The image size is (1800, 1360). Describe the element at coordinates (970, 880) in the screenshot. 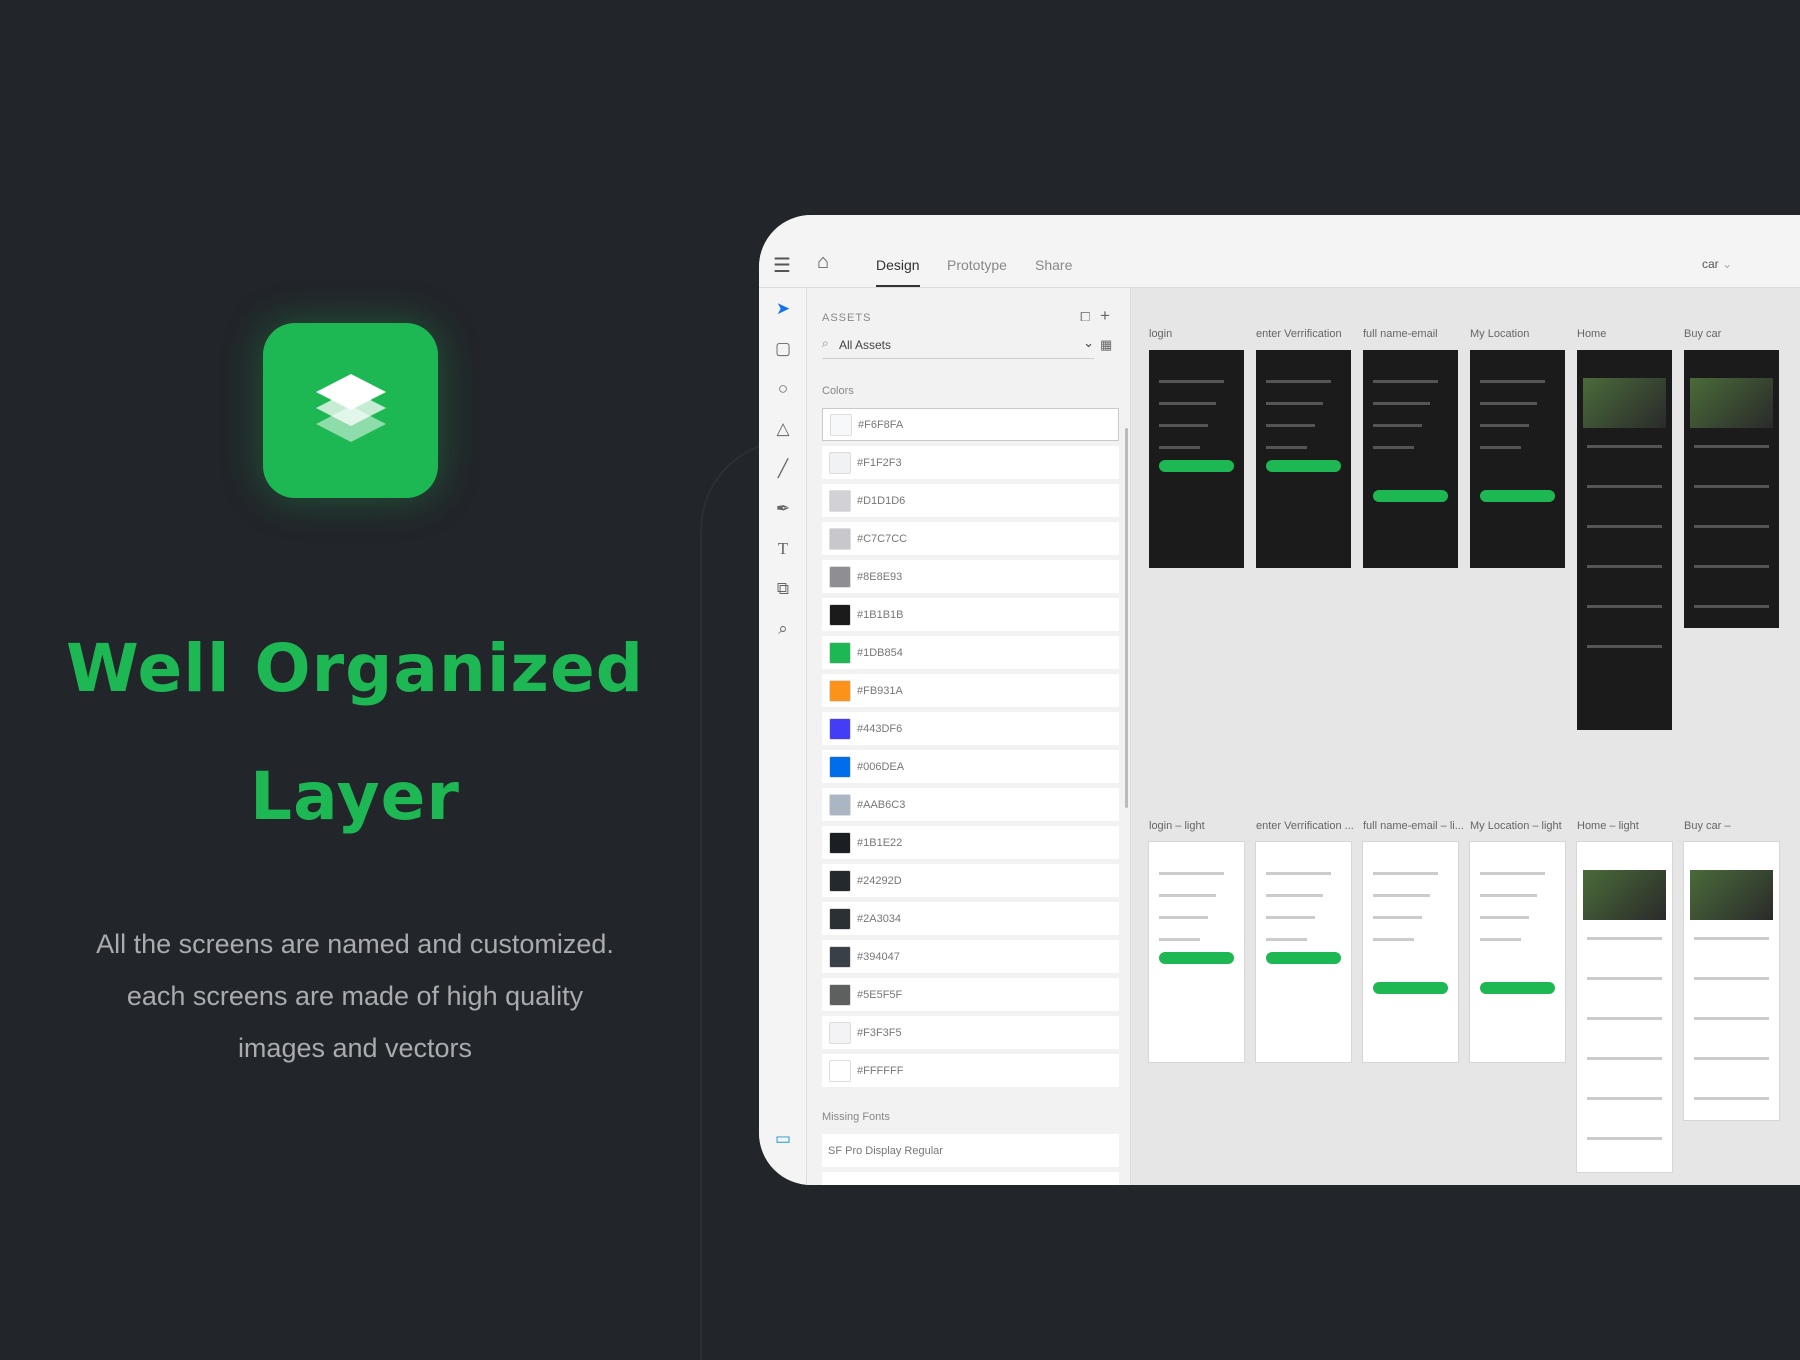

I see `color-swatch-row: #24292D` at that location.